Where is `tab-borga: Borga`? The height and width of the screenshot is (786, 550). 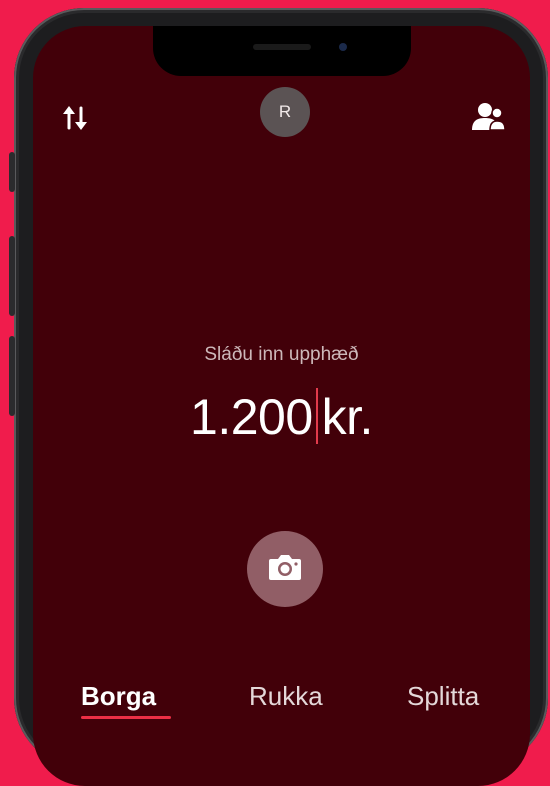 tab-borga: Borga is located at coordinates (118, 696).